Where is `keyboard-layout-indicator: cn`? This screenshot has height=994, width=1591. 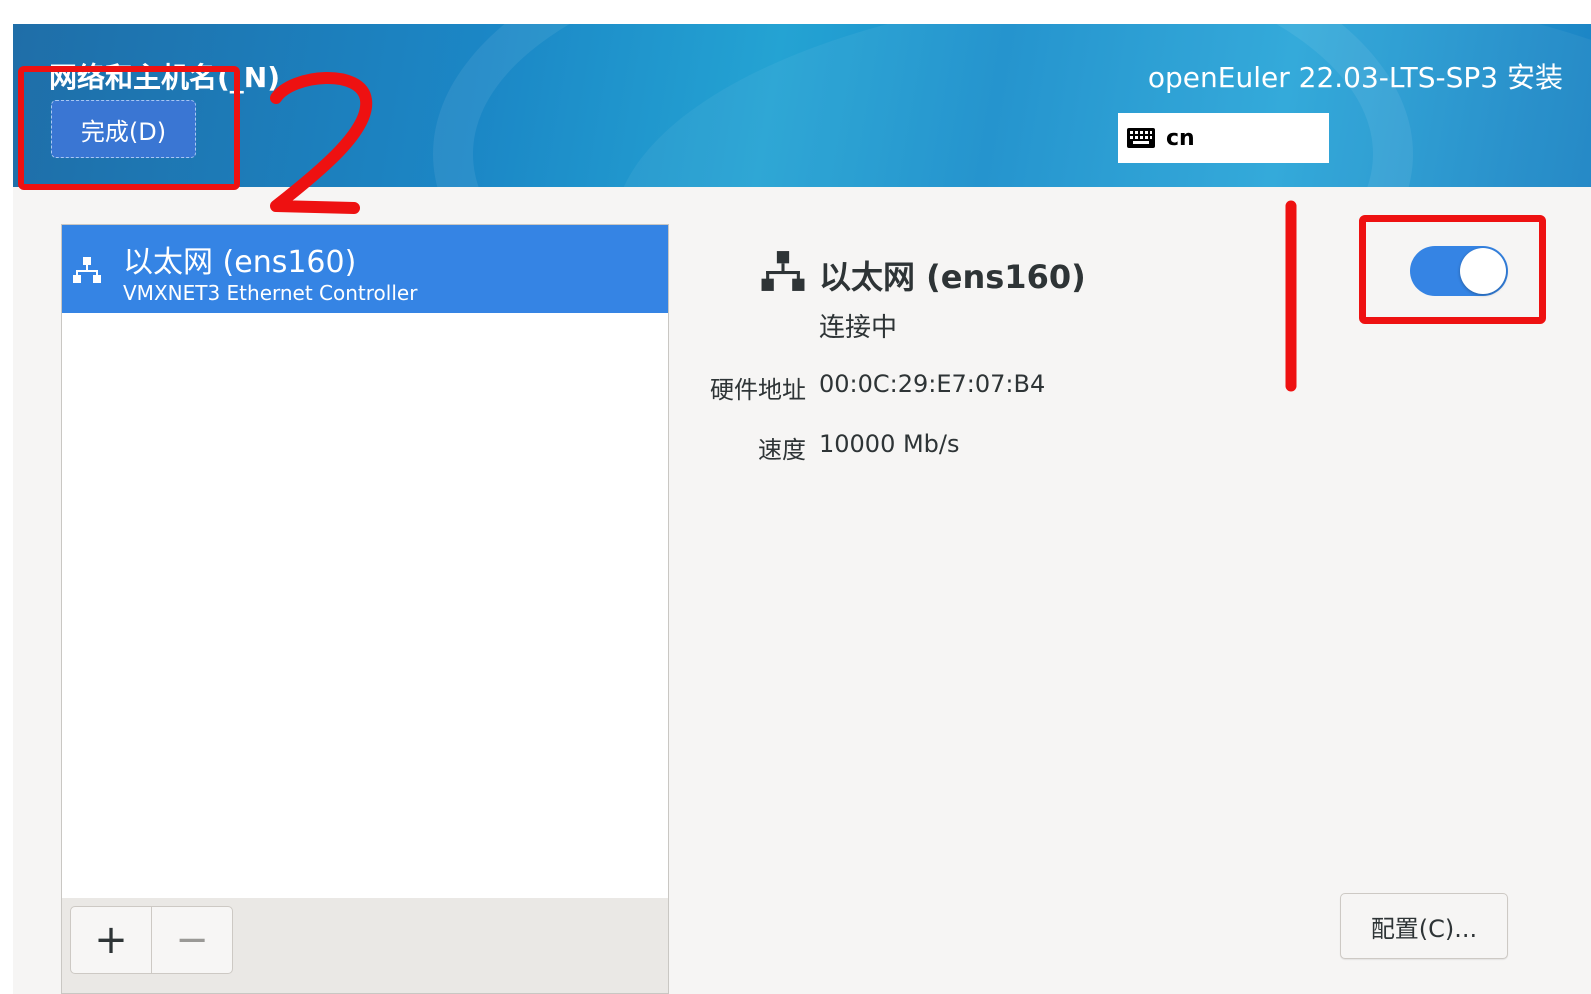
keyboard-layout-indicator: cn is located at coordinates (1223, 138).